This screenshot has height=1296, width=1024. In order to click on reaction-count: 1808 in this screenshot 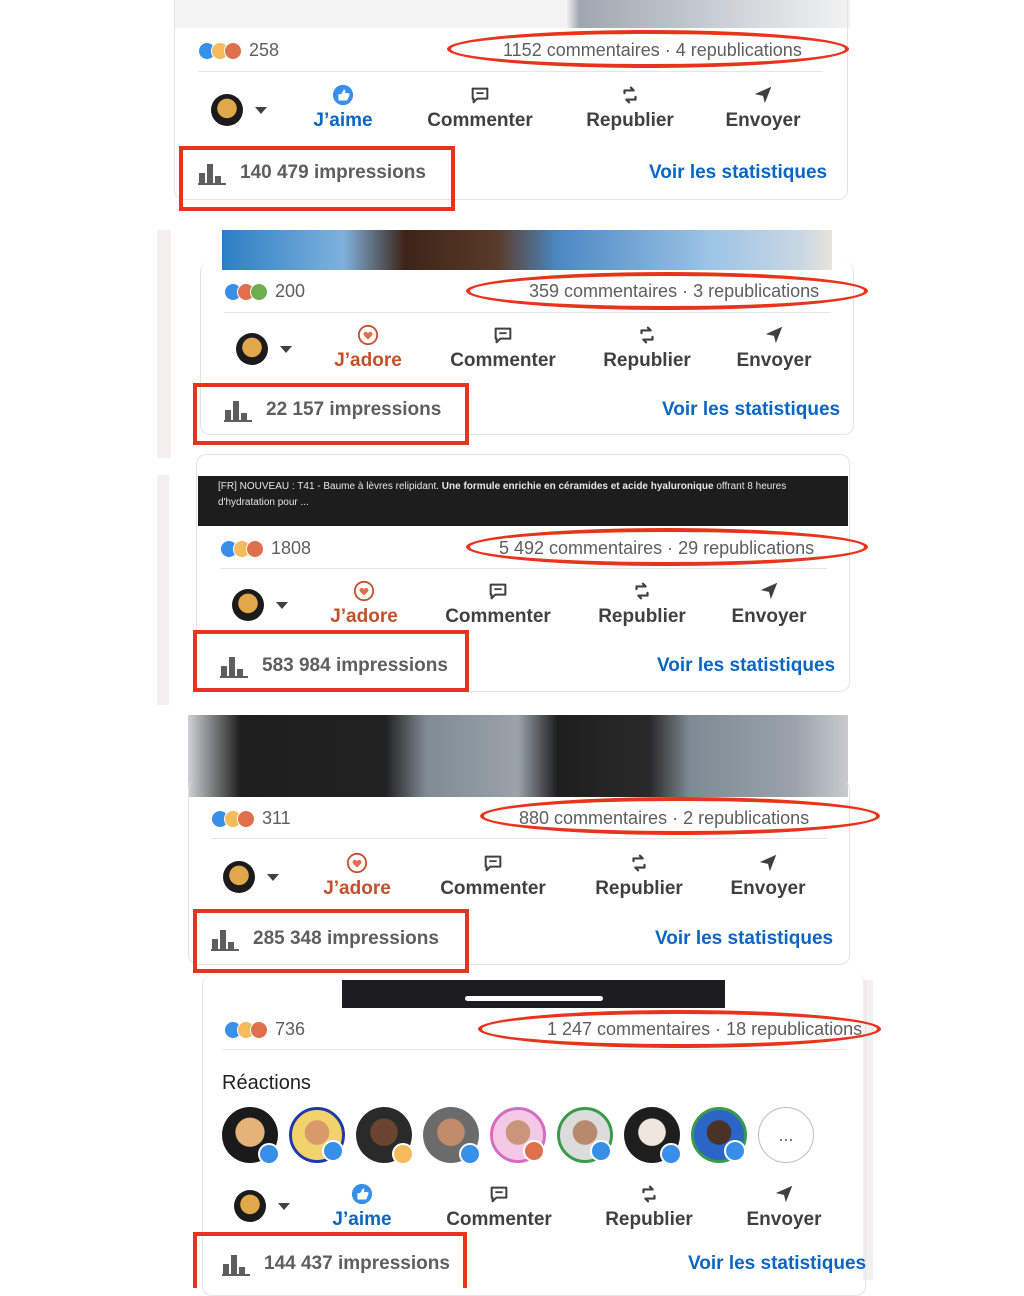, I will do `click(291, 548)`.